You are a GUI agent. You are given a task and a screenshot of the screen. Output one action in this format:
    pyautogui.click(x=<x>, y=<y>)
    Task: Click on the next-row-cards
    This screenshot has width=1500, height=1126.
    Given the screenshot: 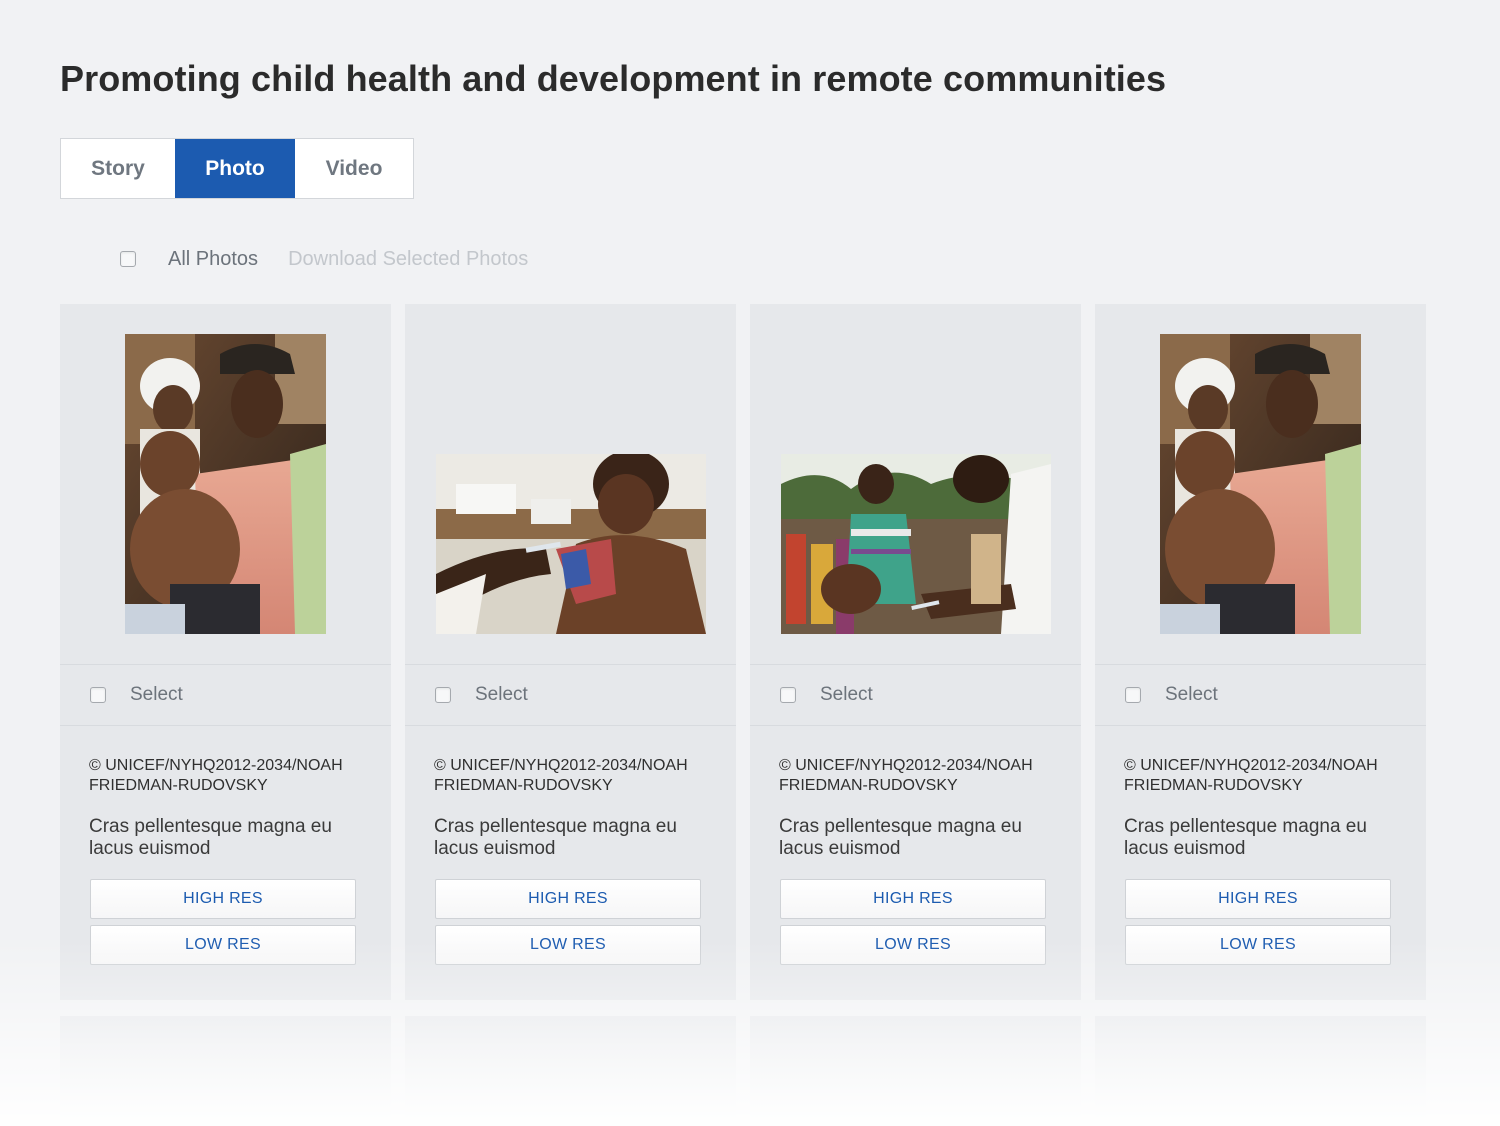 What is the action you would take?
    pyautogui.click(x=743, y=1071)
    